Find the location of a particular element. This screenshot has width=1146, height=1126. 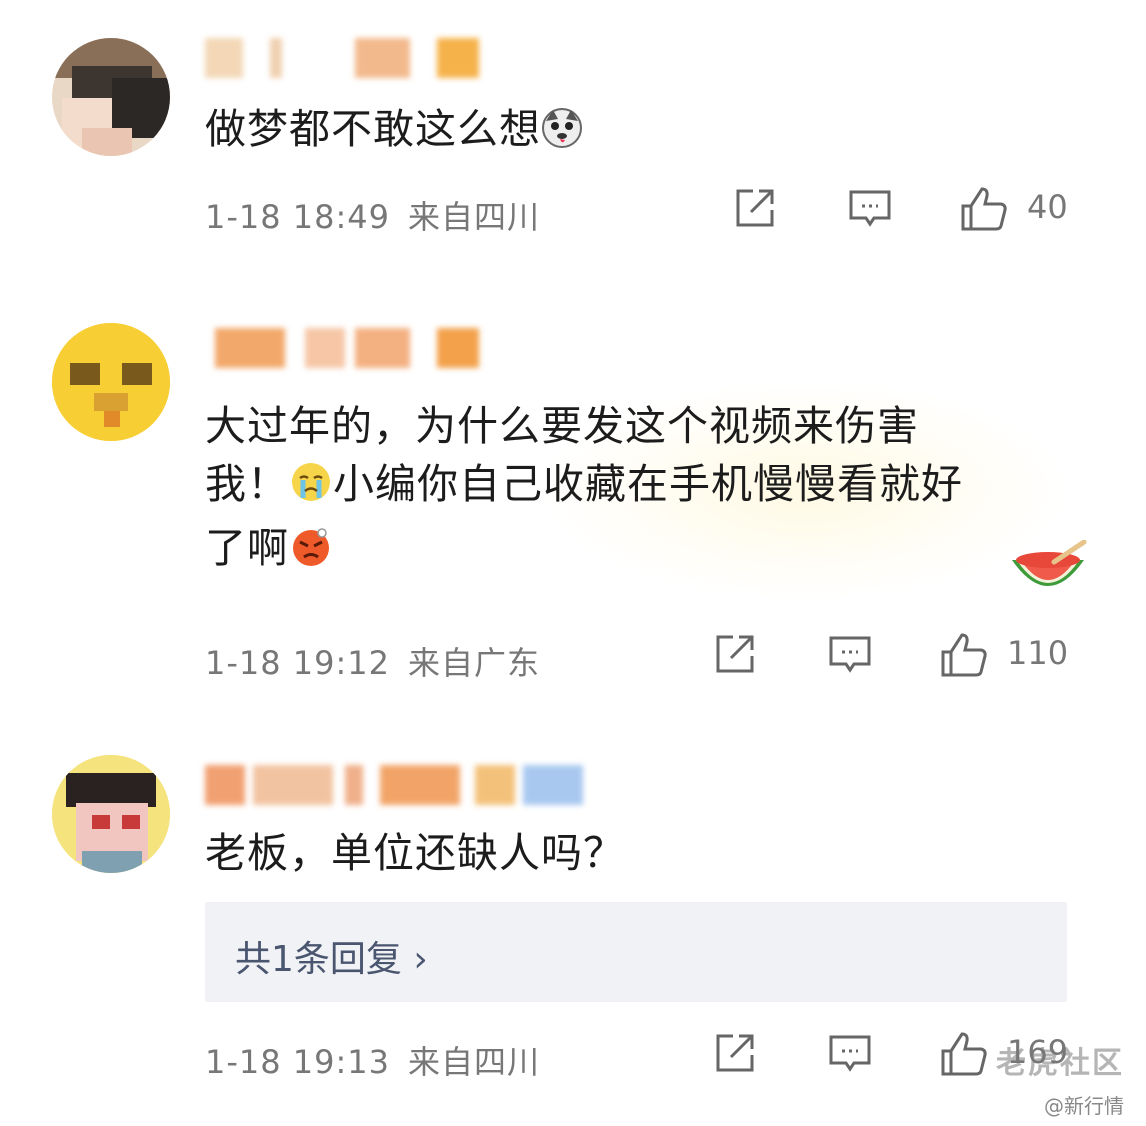

comment-actions: 110 is located at coordinates (573, 656).